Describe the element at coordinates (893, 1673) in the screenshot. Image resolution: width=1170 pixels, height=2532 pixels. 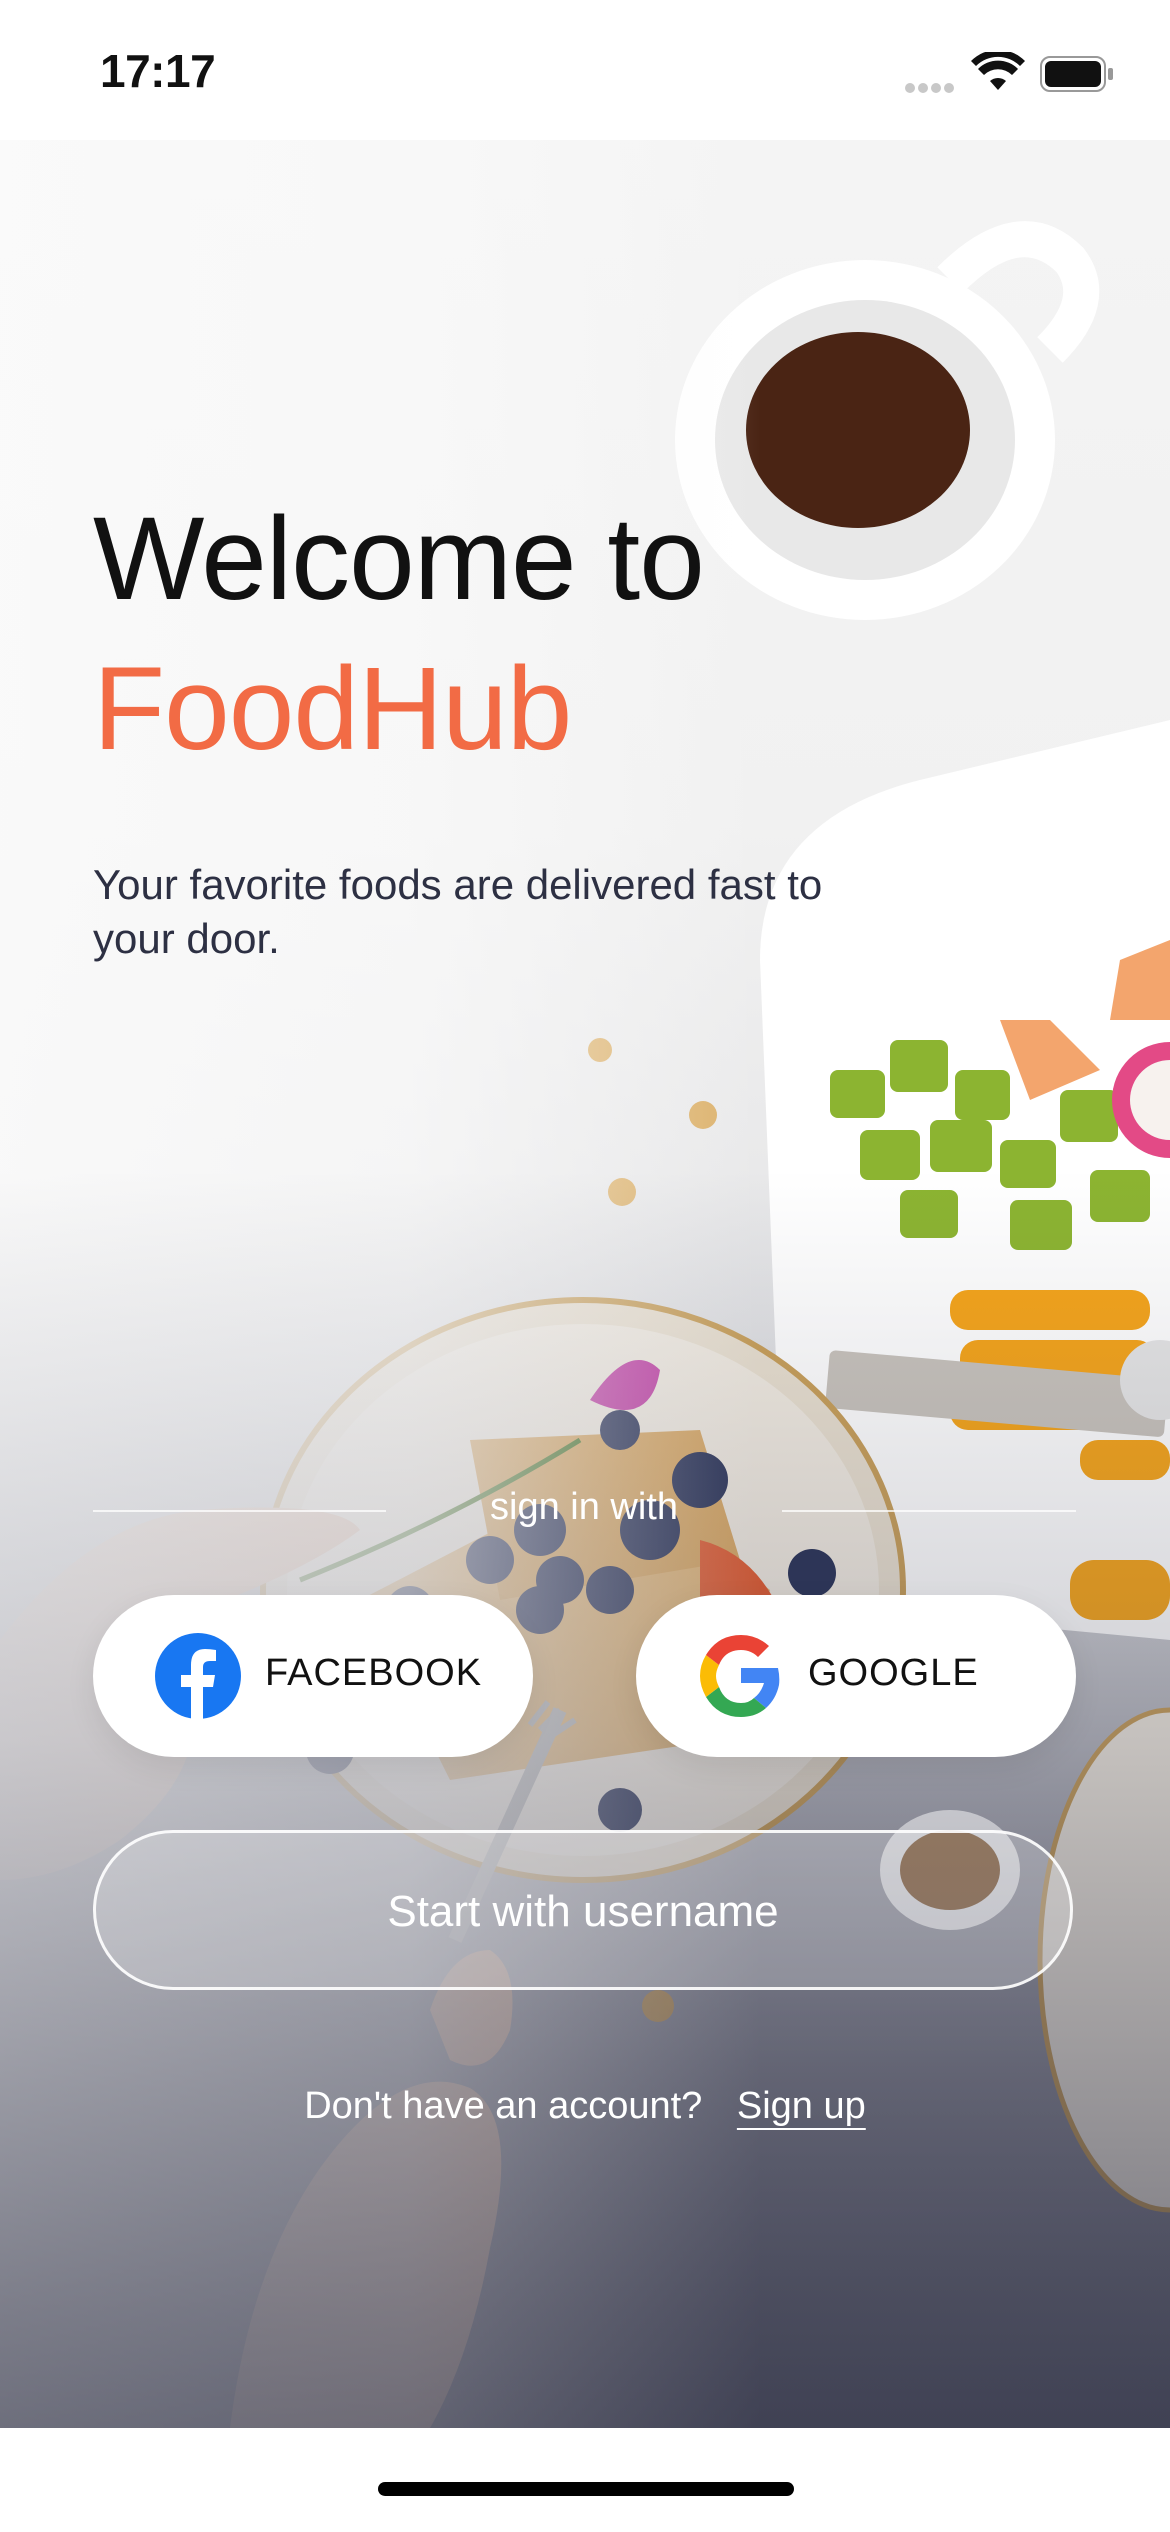
I see `google-label: GOOGLE` at that location.